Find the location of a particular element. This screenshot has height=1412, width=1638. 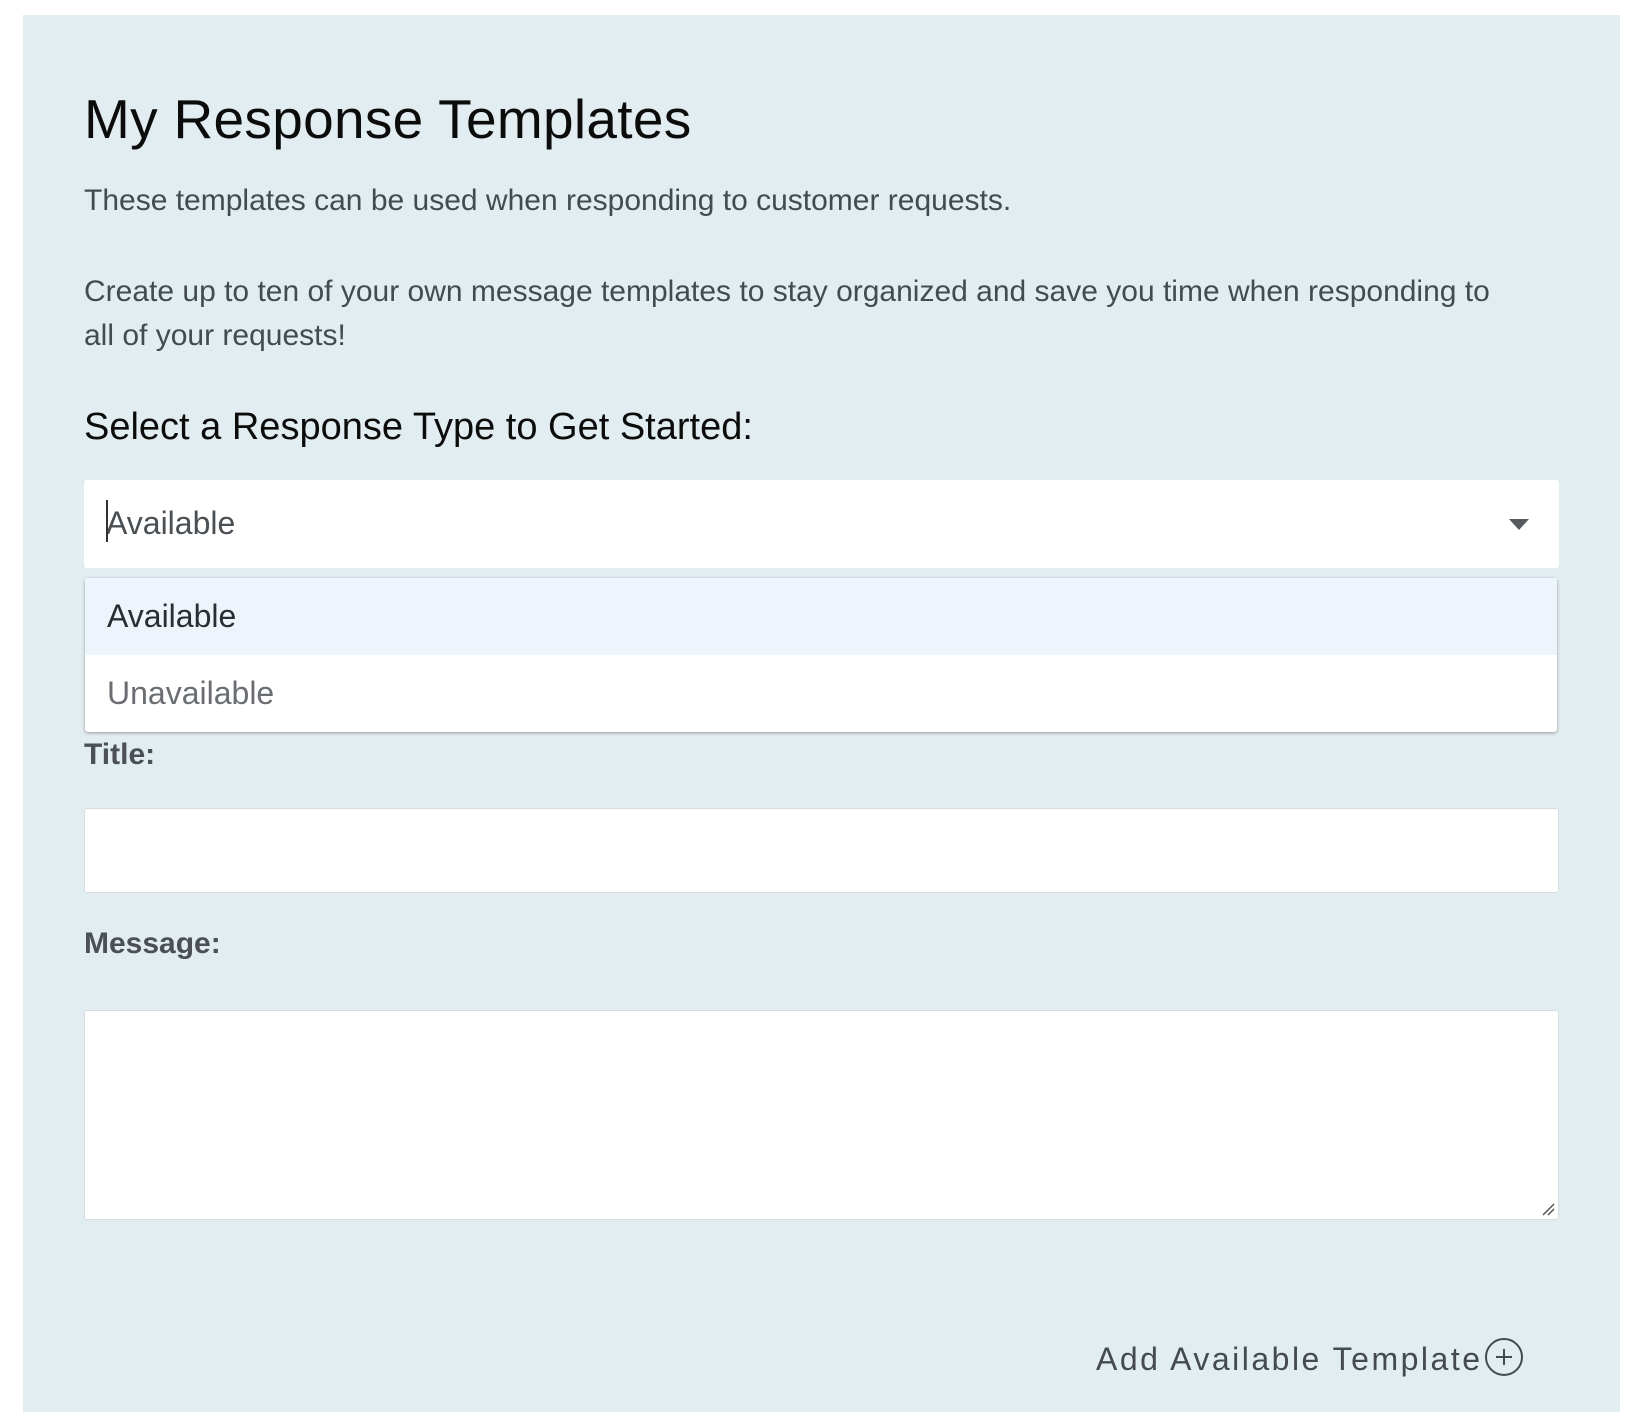

response-type-menu: Available Unavailable is located at coordinates (821, 655).